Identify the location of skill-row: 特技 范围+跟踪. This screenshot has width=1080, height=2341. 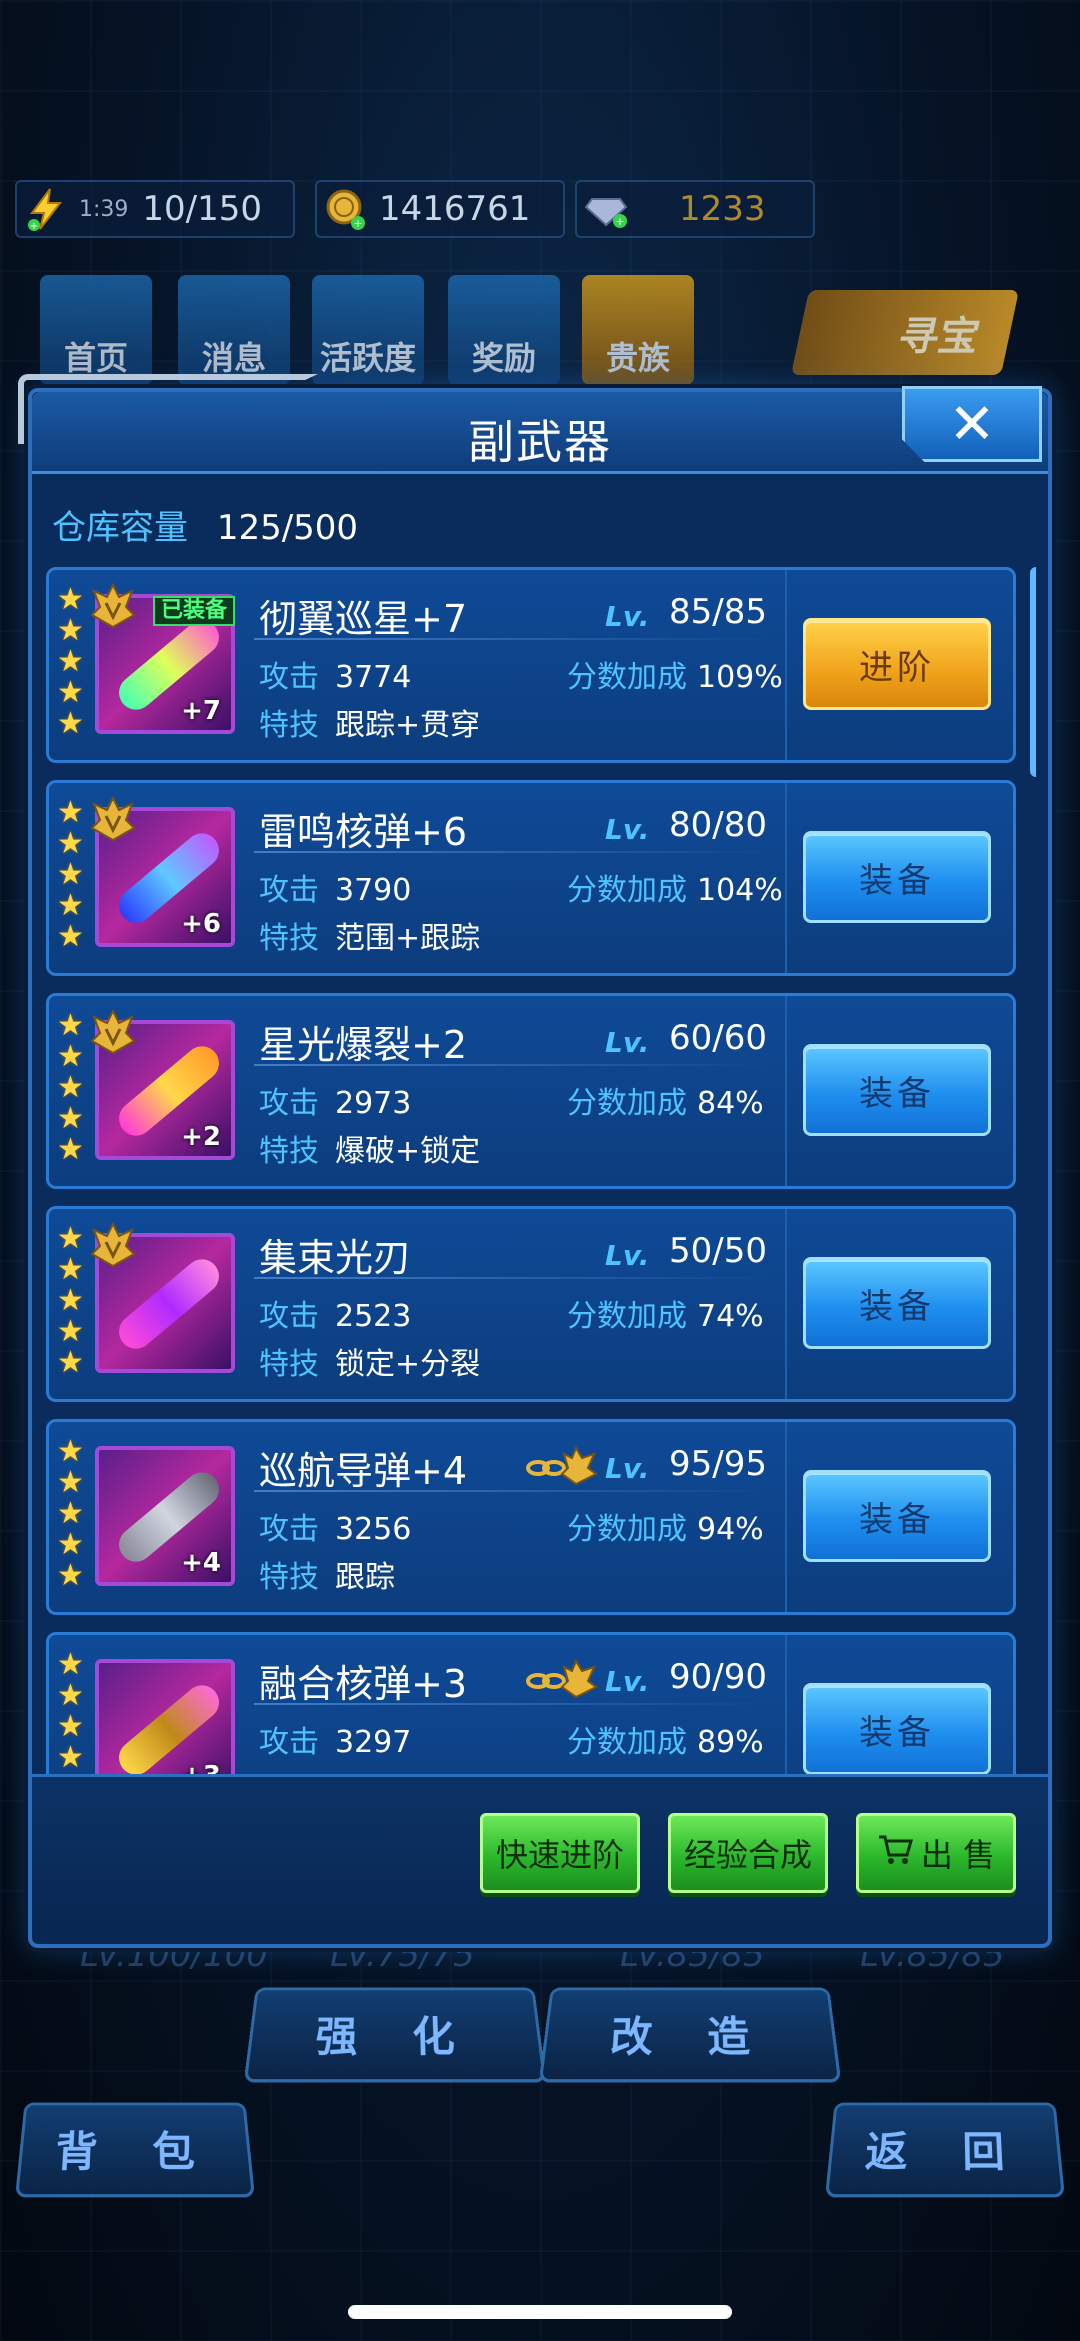
(369, 935).